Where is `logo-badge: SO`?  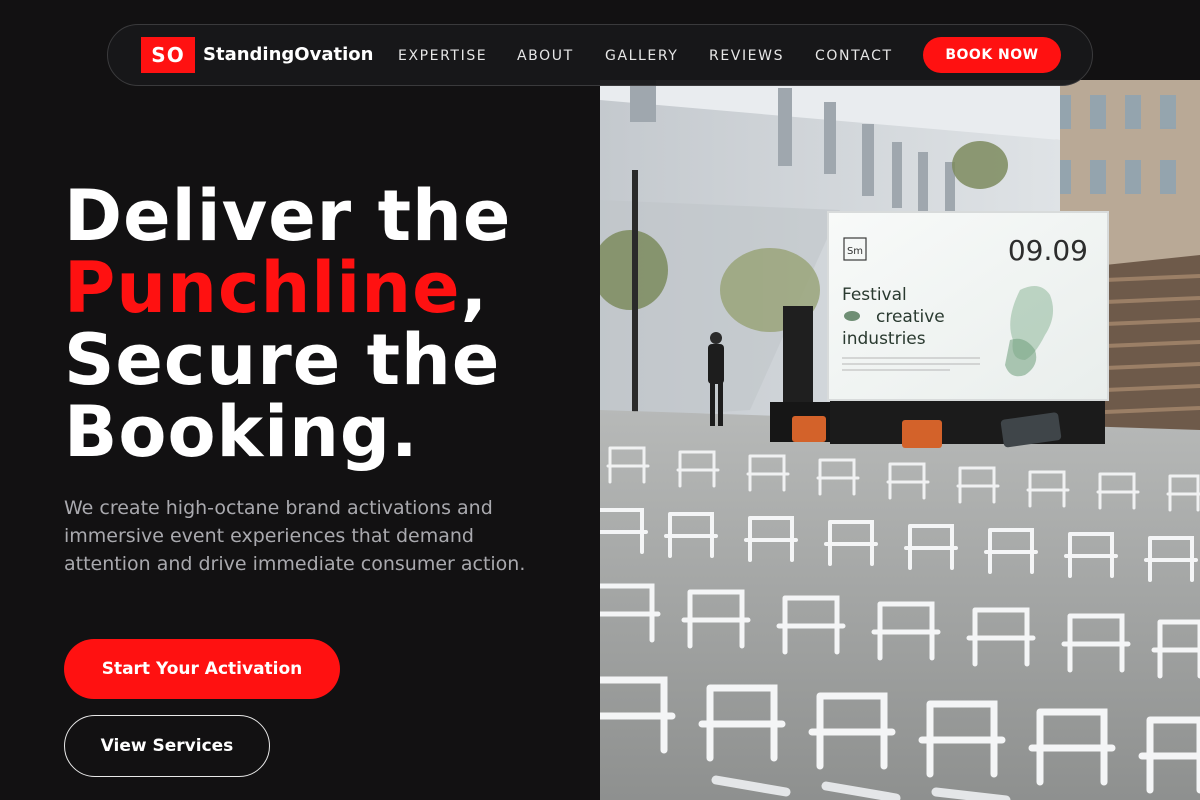
logo-badge: SO is located at coordinates (168, 55).